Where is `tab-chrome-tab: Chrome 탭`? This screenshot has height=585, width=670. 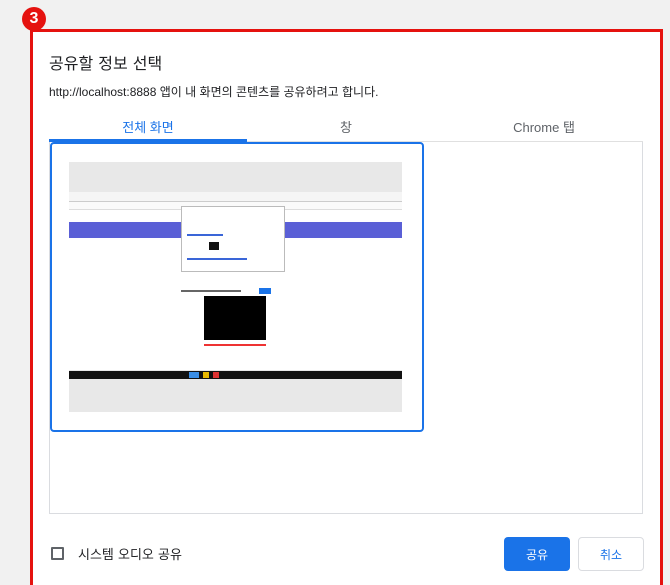
tab-chrome-tab: Chrome 탭 is located at coordinates (544, 126).